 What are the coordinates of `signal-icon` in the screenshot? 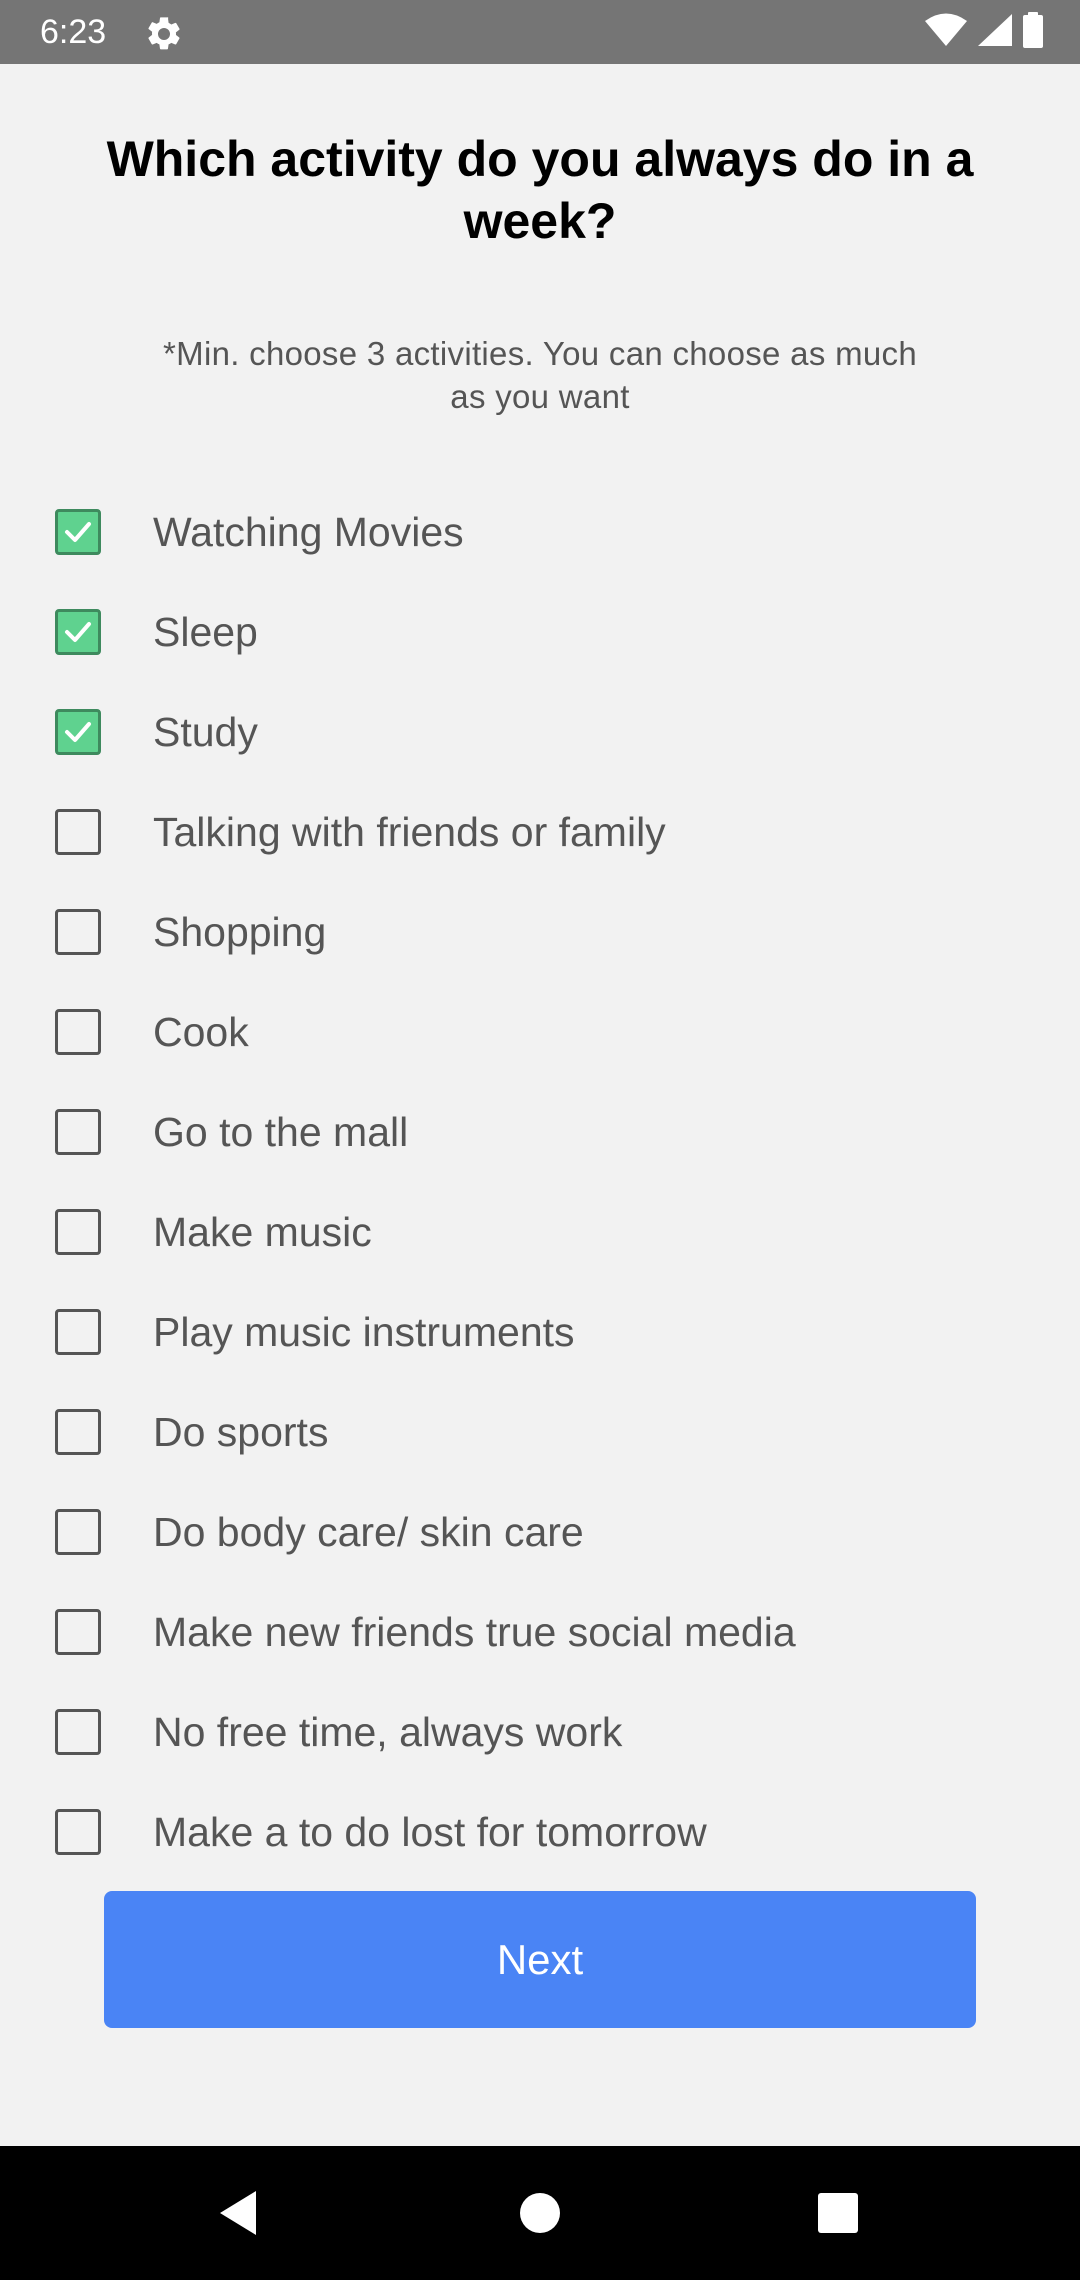 It's located at (995, 32).